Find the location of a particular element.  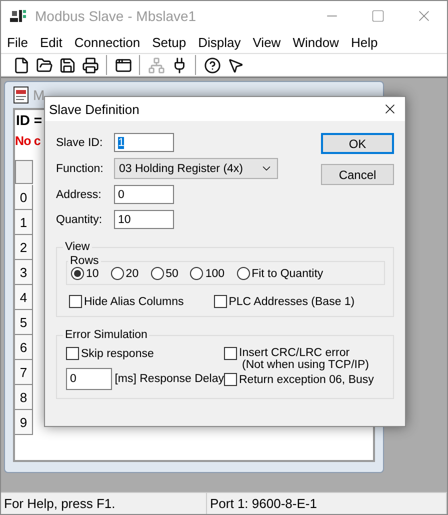

radio-label: Fit to Quantity is located at coordinates (288, 274).